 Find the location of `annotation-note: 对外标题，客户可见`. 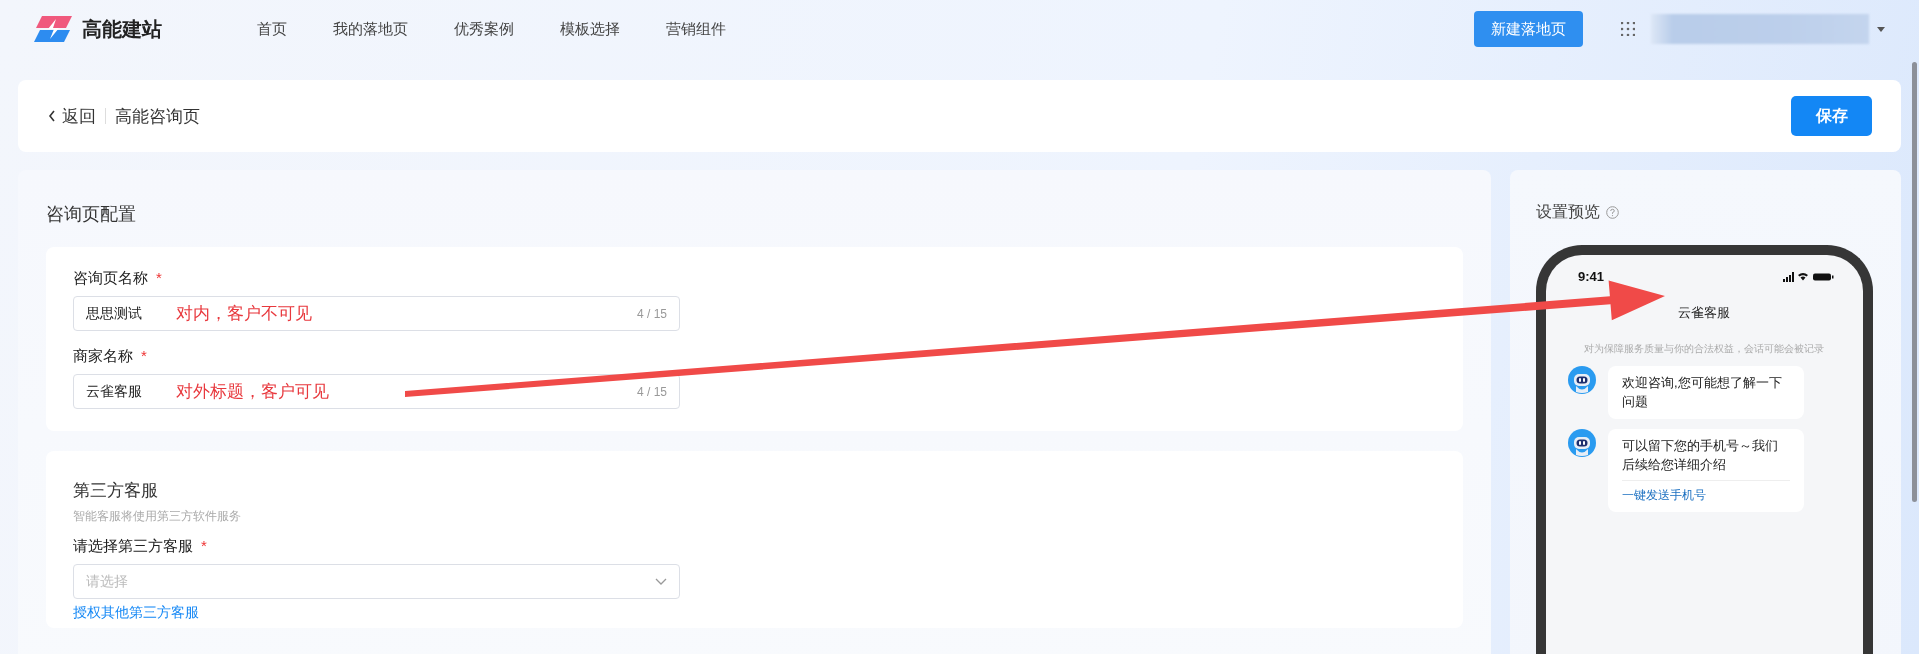

annotation-note: 对外标题，客户可见 is located at coordinates (253, 392).